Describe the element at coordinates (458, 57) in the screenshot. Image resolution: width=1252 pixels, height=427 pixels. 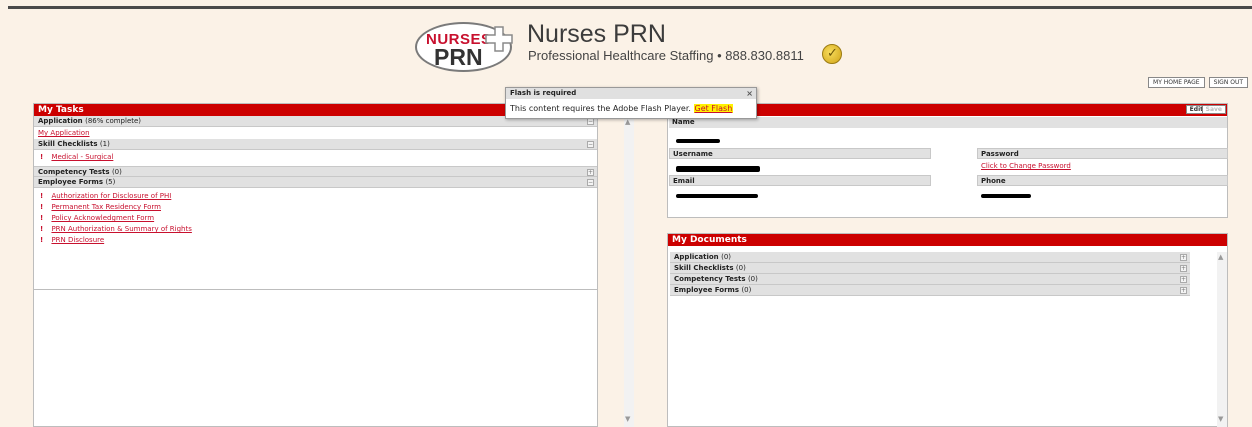
I see `logo-word-prn: PRN` at that location.